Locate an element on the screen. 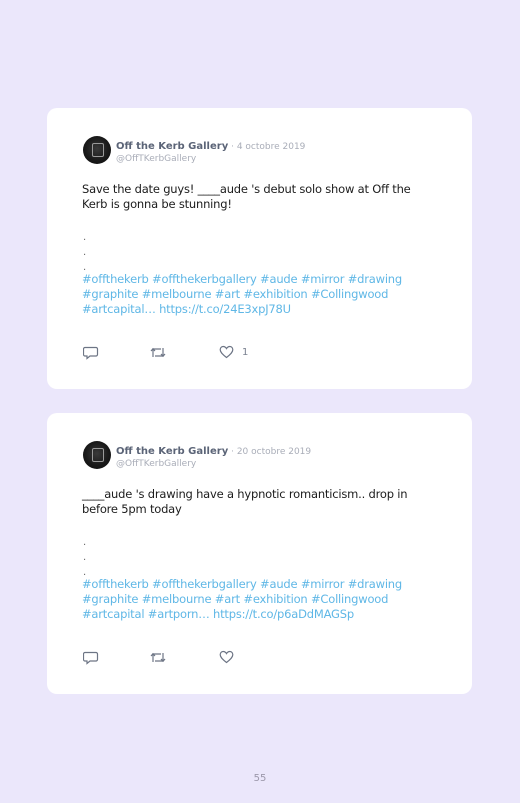 The height and width of the screenshot is (803, 520). tweet-actions is located at coordinates (183, 658).